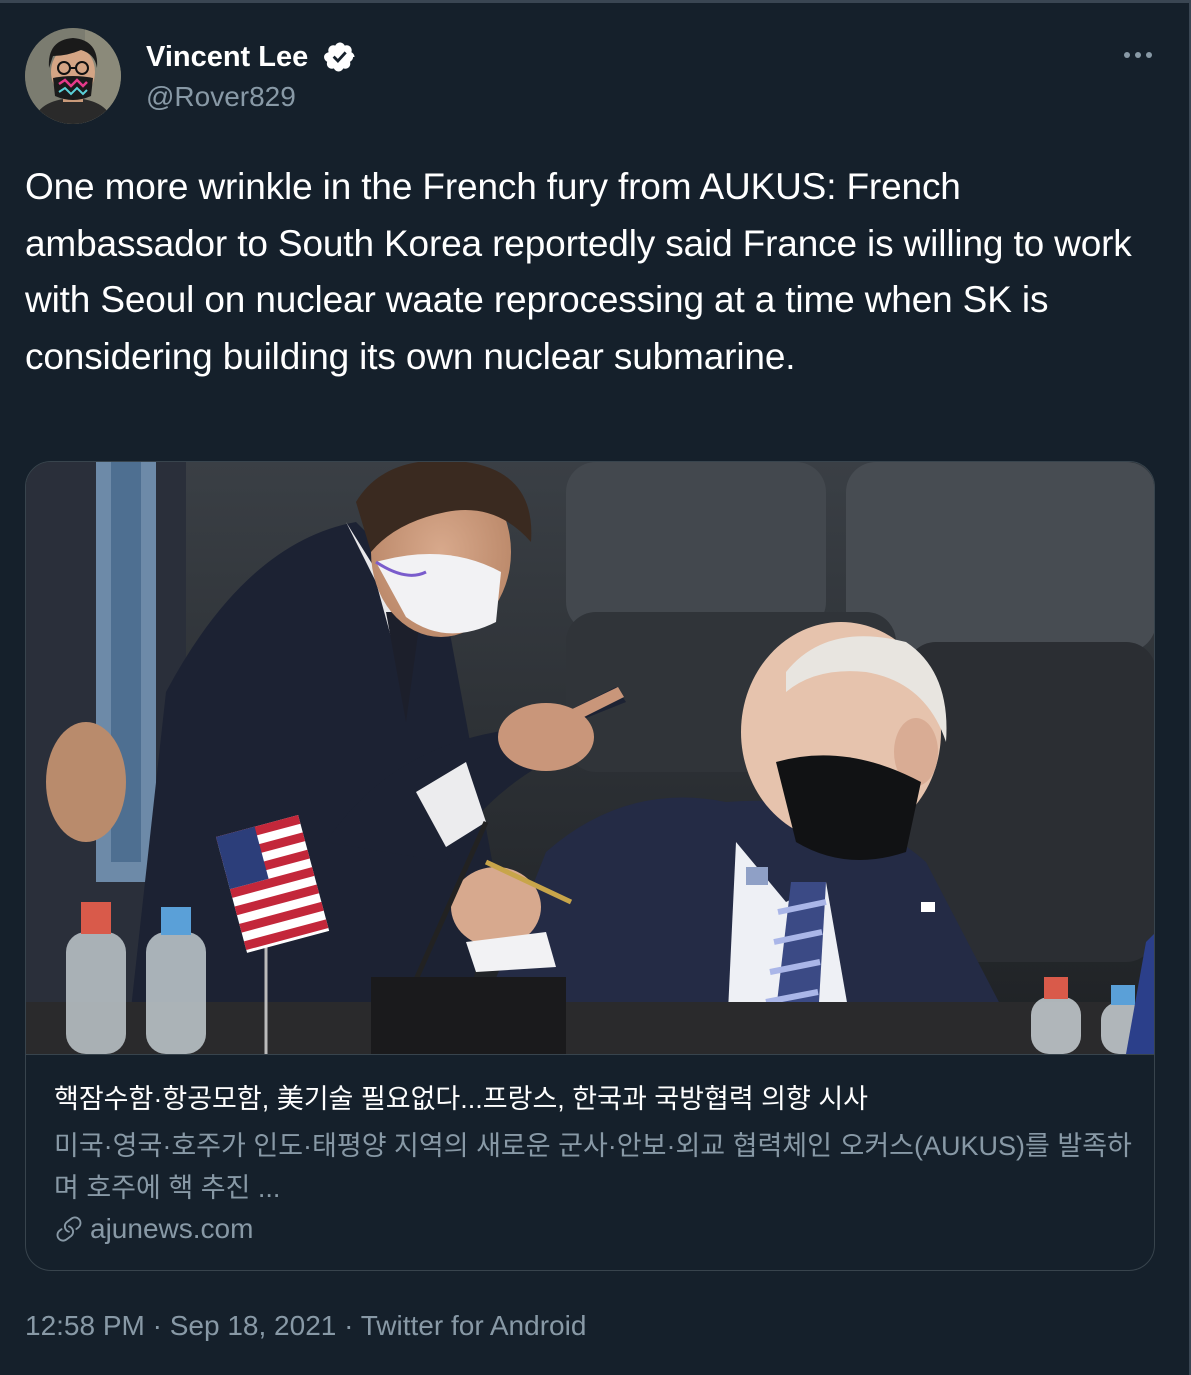 Image resolution: width=1191 pixels, height=1375 pixels. I want to click on tweet-date: Sep 18, 2021, so click(253, 1325).